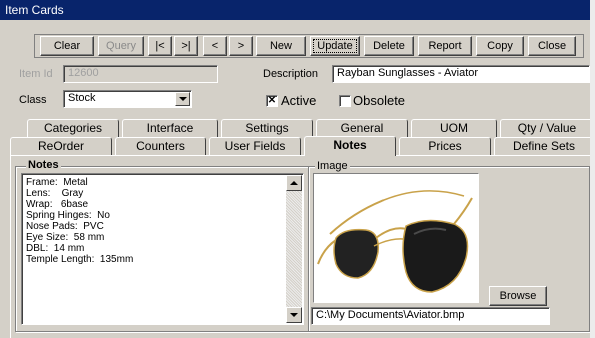 The height and width of the screenshot is (338, 595). What do you see at coordinates (350, 146) in the screenshot?
I see `tab-notes: Notes` at bounding box center [350, 146].